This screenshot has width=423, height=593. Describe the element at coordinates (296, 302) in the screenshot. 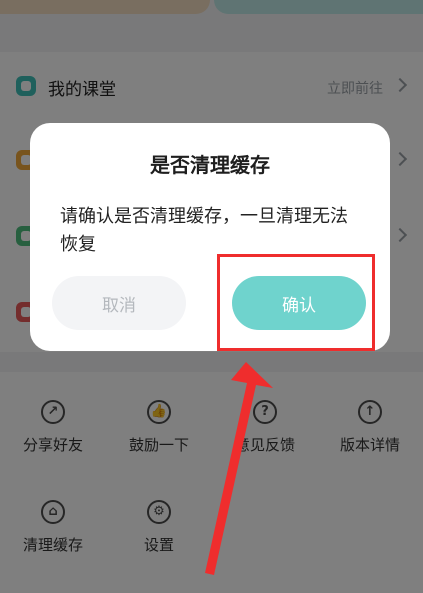

I see `annotation-highlight-box` at that location.